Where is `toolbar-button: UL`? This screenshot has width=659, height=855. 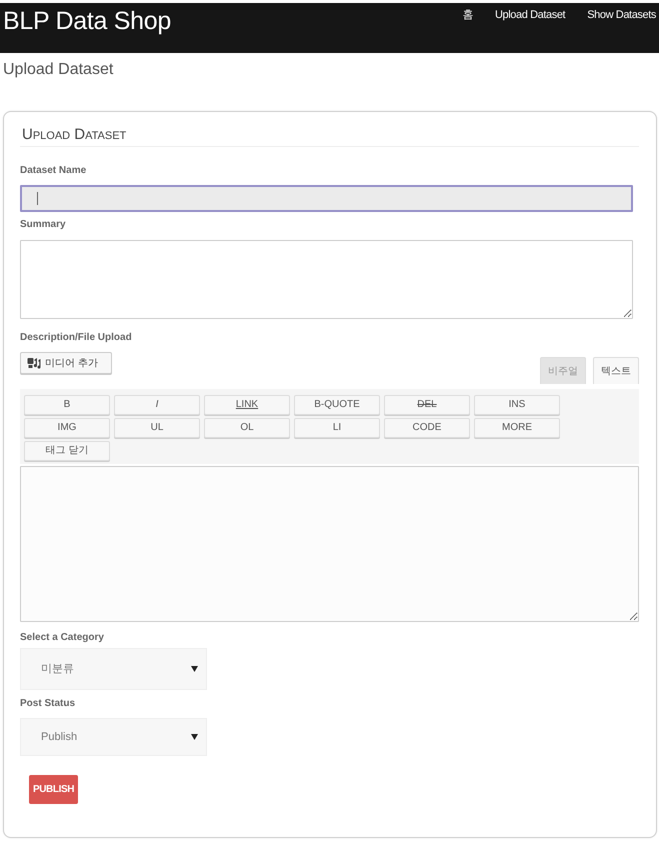
toolbar-button: UL is located at coordinates (157, 428).